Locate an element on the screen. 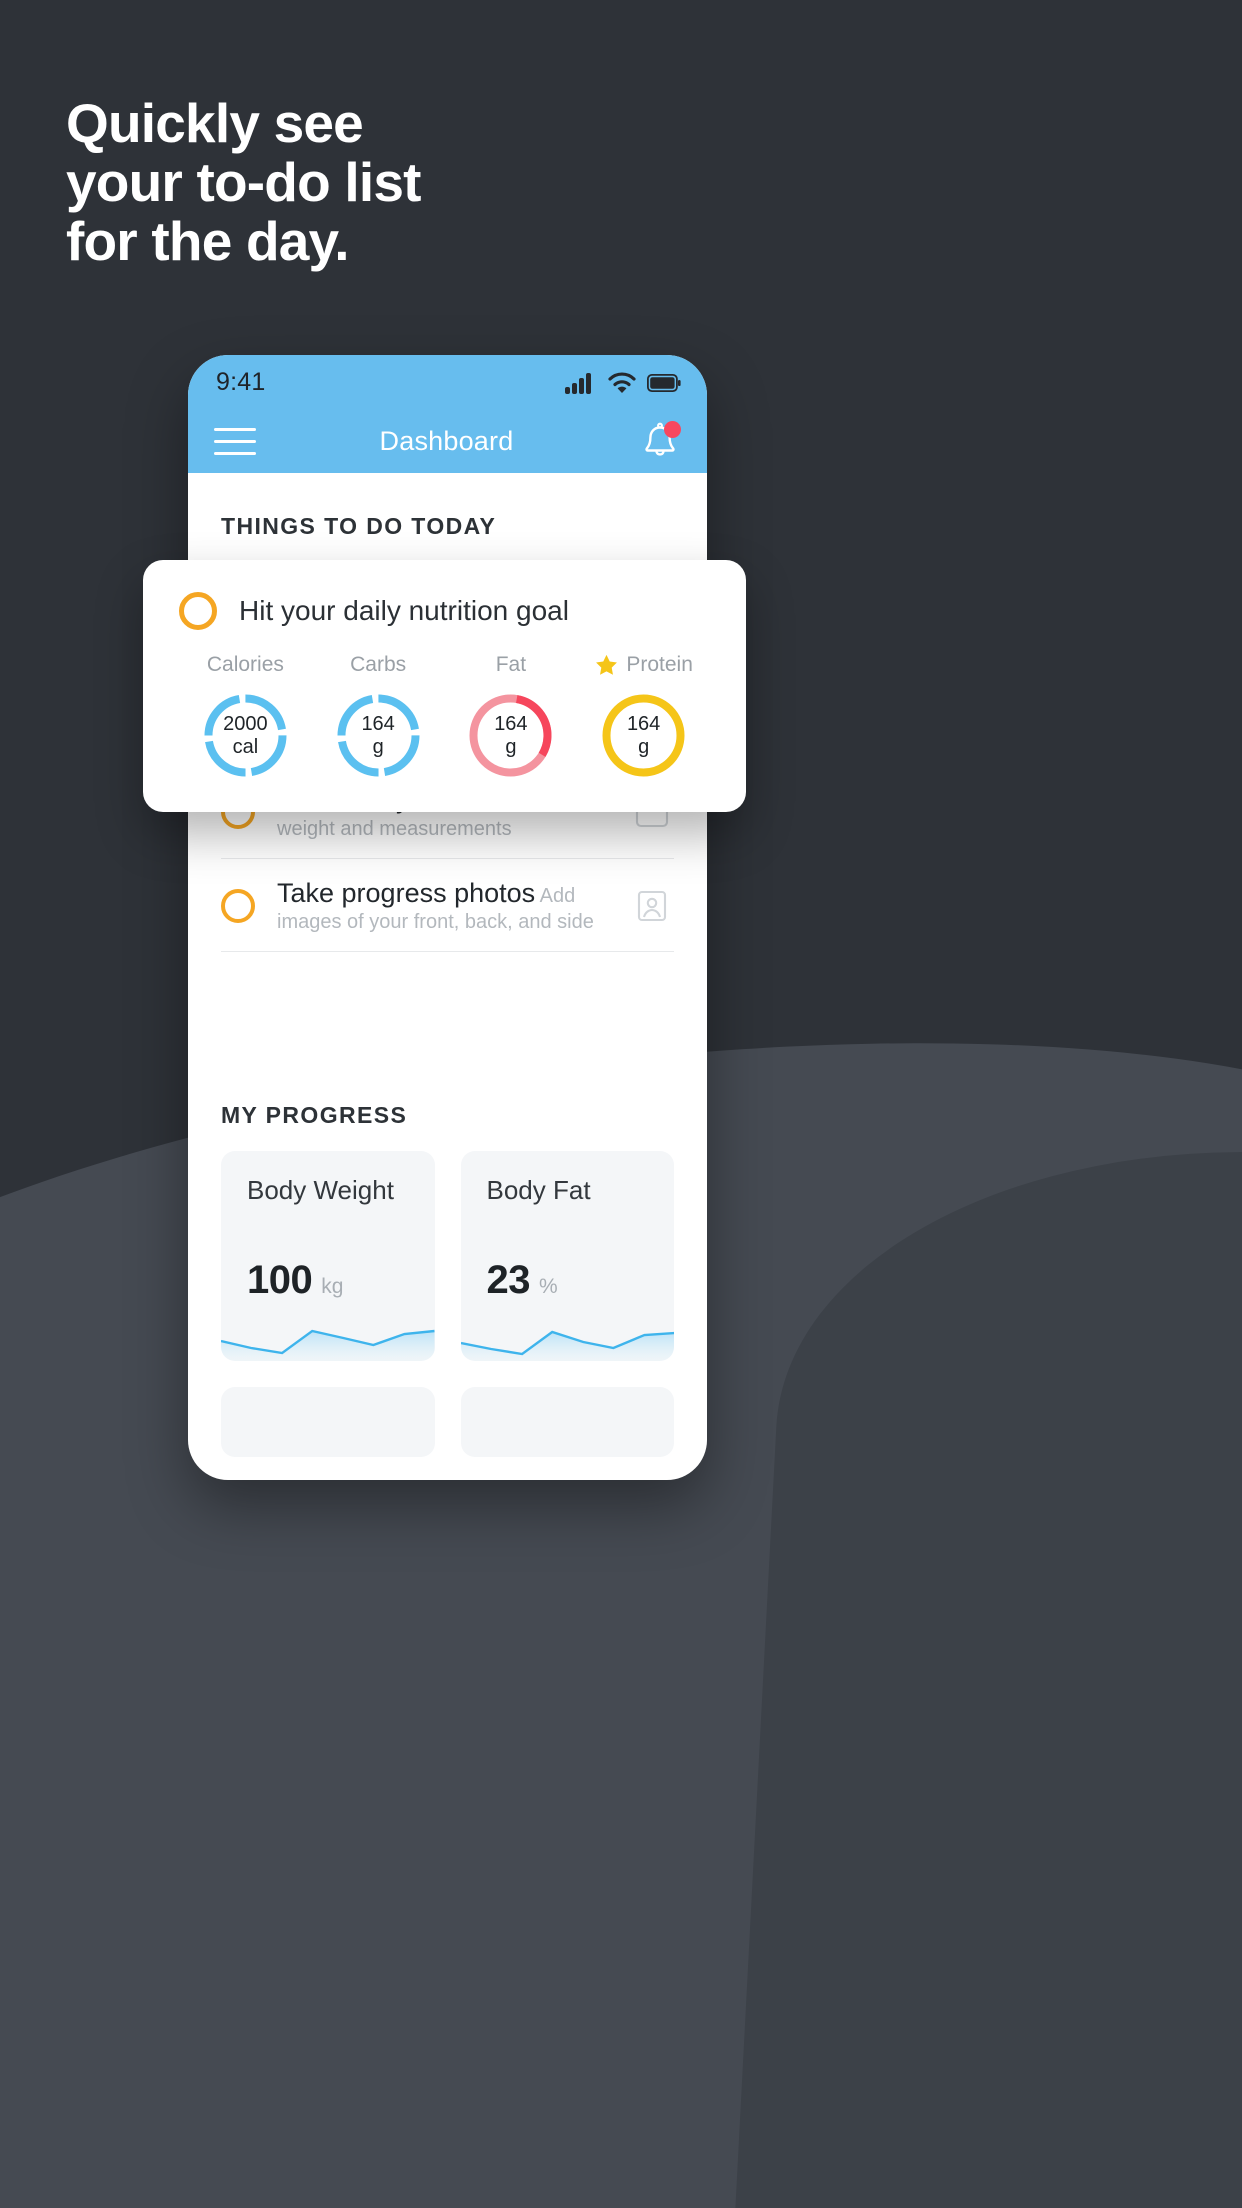 This screenshot has height=2208, width=1242. progress-card-grid-partial is located at coordinates (447, 1409).